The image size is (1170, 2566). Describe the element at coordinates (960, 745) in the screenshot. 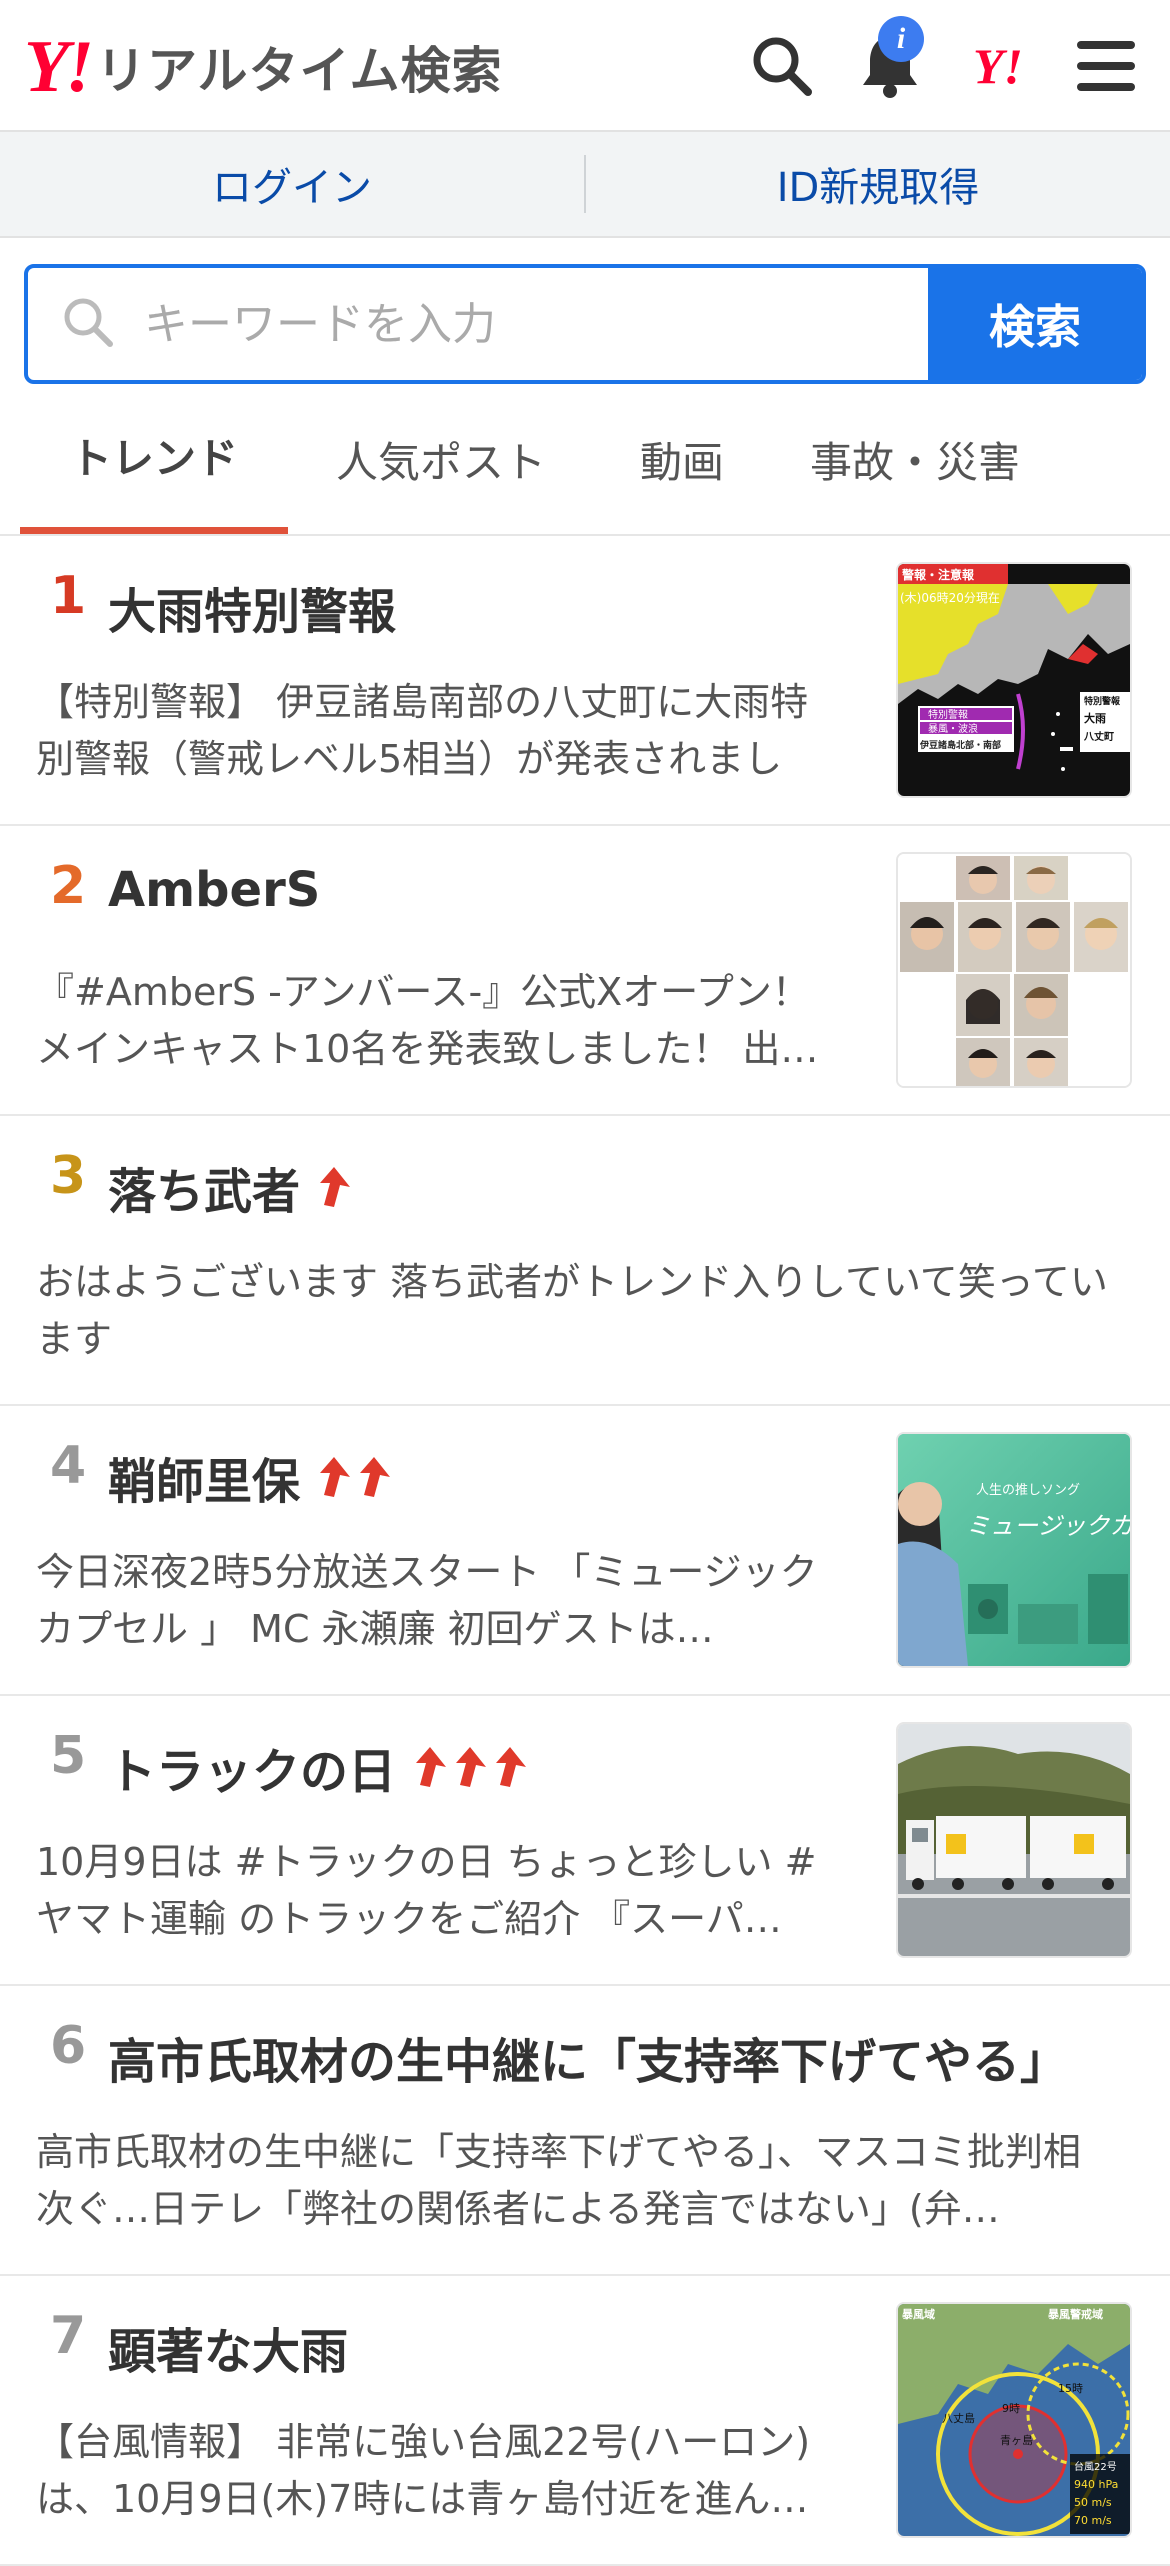

I see `svg-text: 伊豆諸島北部・南部` at that location.